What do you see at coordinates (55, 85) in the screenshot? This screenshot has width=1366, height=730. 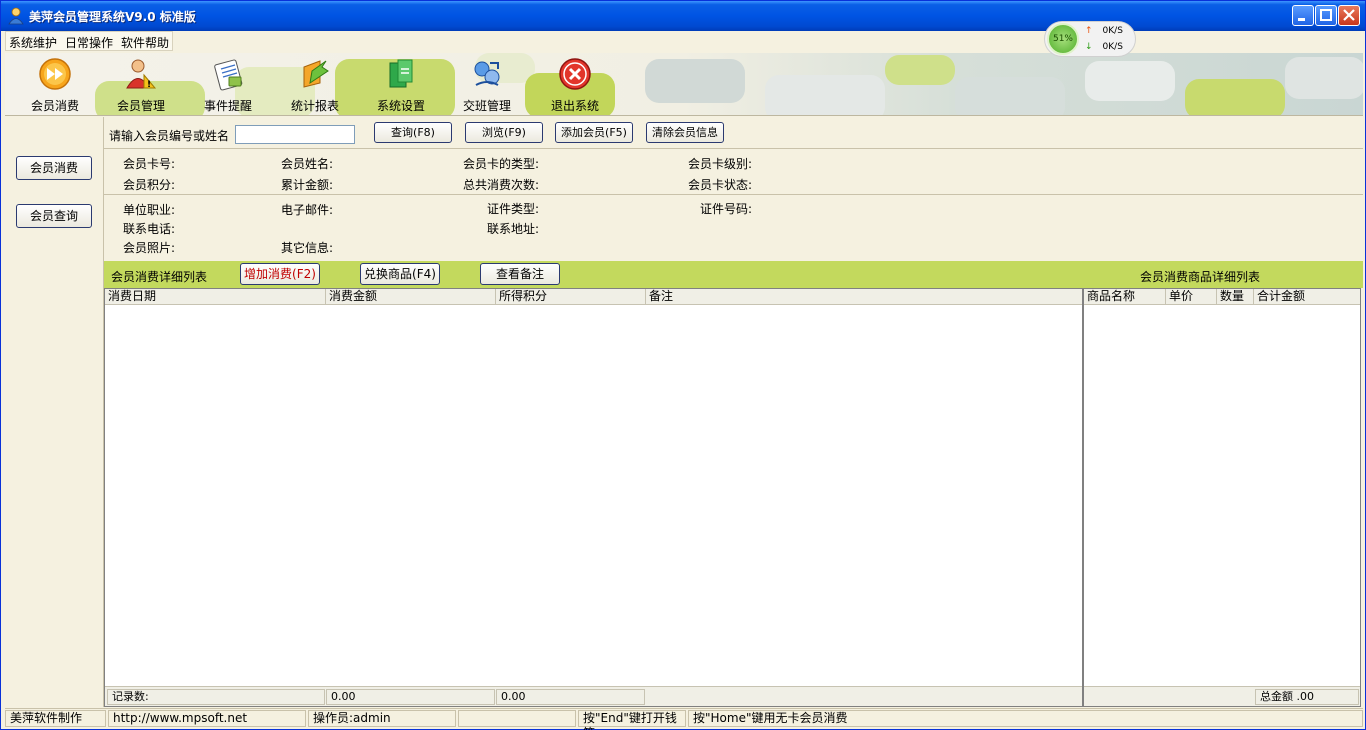 I see `toolbar-member-consume: 会员消费` at bounding box center [55, 85].